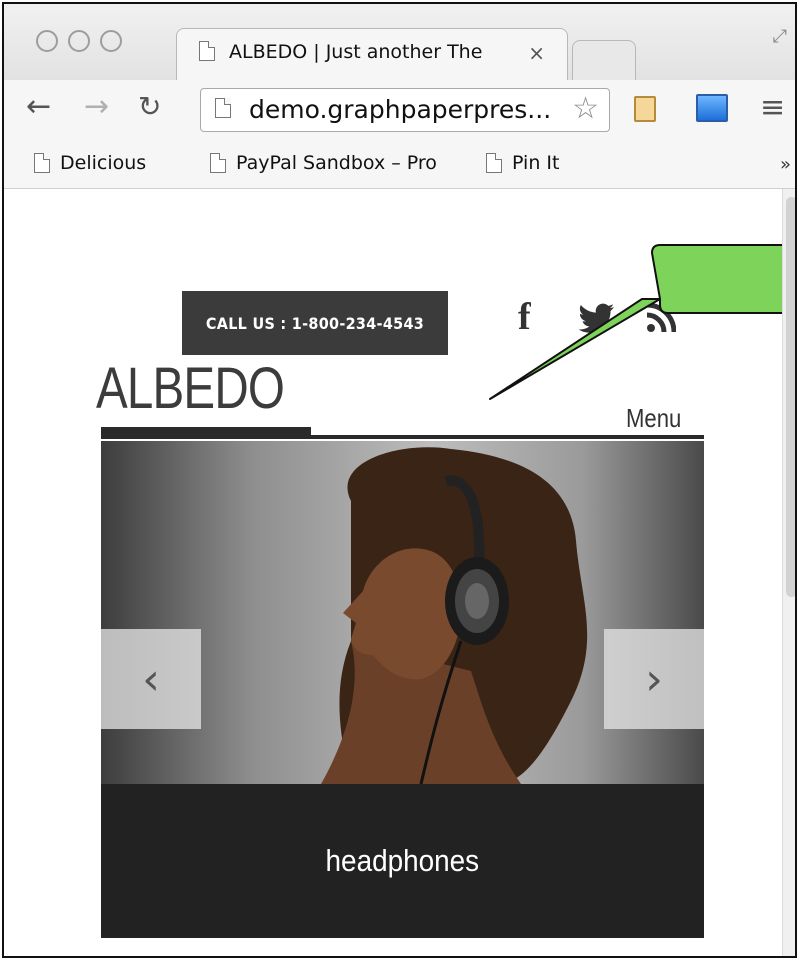  I want to click on bookmark-delicious: Delicious, so click(90, 163).